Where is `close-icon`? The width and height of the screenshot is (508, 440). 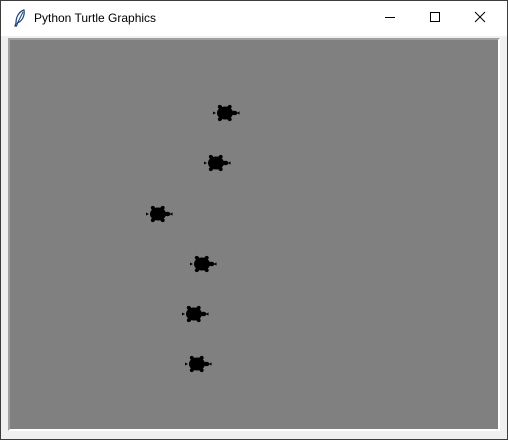 close-icon is located at coordinates (480, 19).